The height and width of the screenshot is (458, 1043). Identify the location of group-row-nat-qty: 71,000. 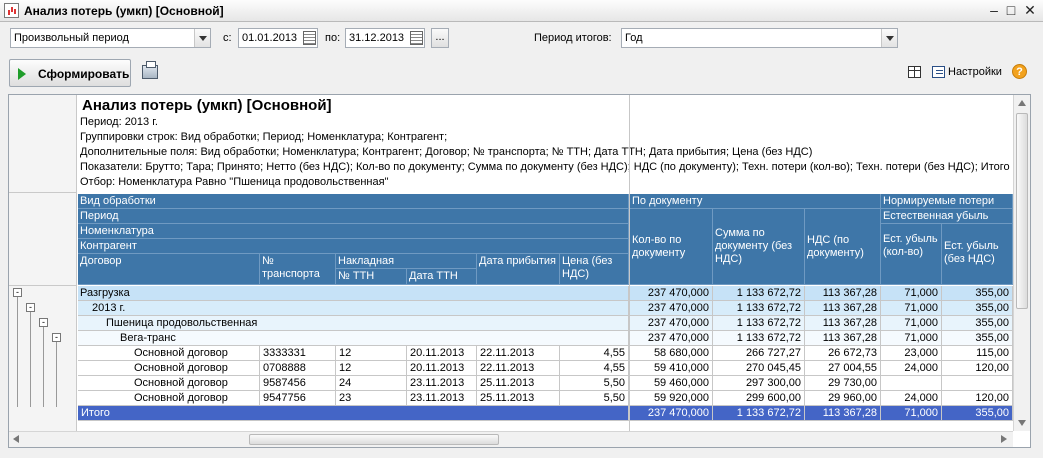
(911, 323).